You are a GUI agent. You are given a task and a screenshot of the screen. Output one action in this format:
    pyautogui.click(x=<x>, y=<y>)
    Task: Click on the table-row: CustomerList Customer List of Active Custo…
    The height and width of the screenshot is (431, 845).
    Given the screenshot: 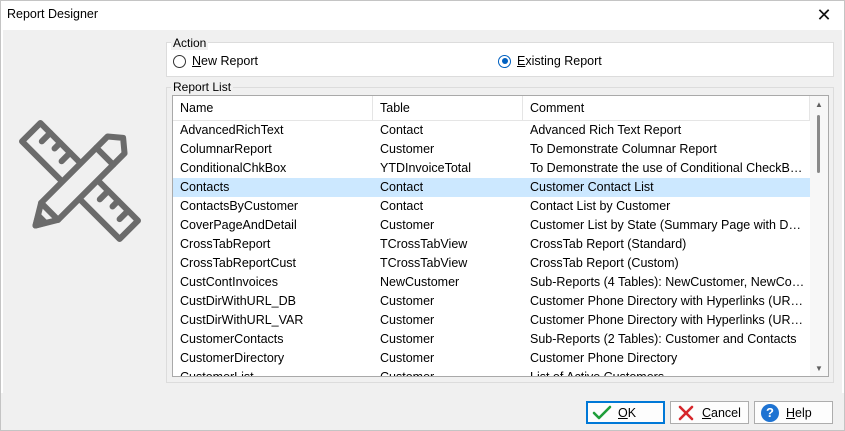 What is the action you would take?
    pyautogui.click(x=491, y=372)
    